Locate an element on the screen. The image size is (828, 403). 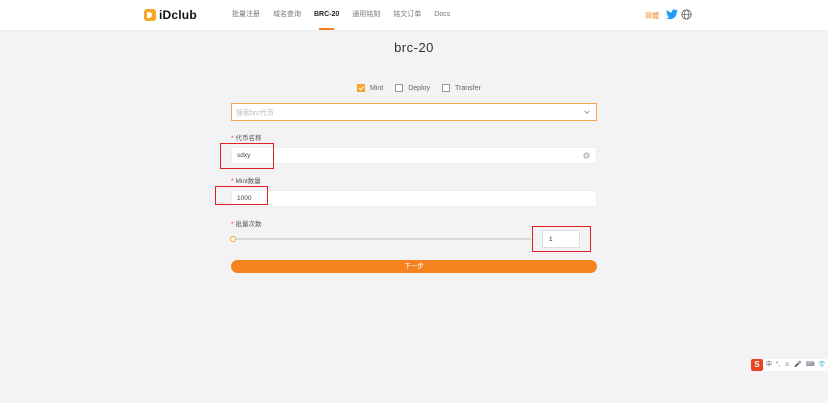
sogou-ime-logo: S is located at coordinates (757, 365).